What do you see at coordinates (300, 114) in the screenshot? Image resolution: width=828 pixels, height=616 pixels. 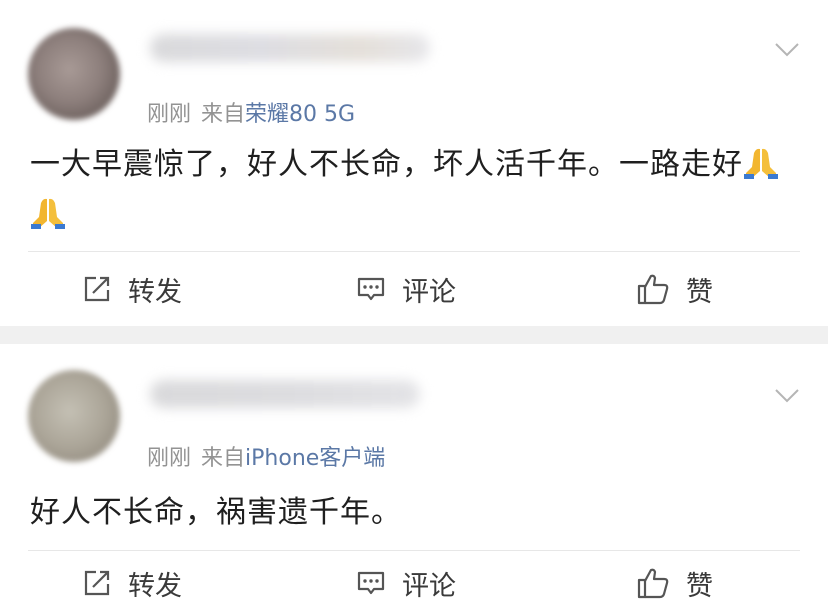 I see `source-device: 荣耀80 5G` at bounding box center [300, 114].